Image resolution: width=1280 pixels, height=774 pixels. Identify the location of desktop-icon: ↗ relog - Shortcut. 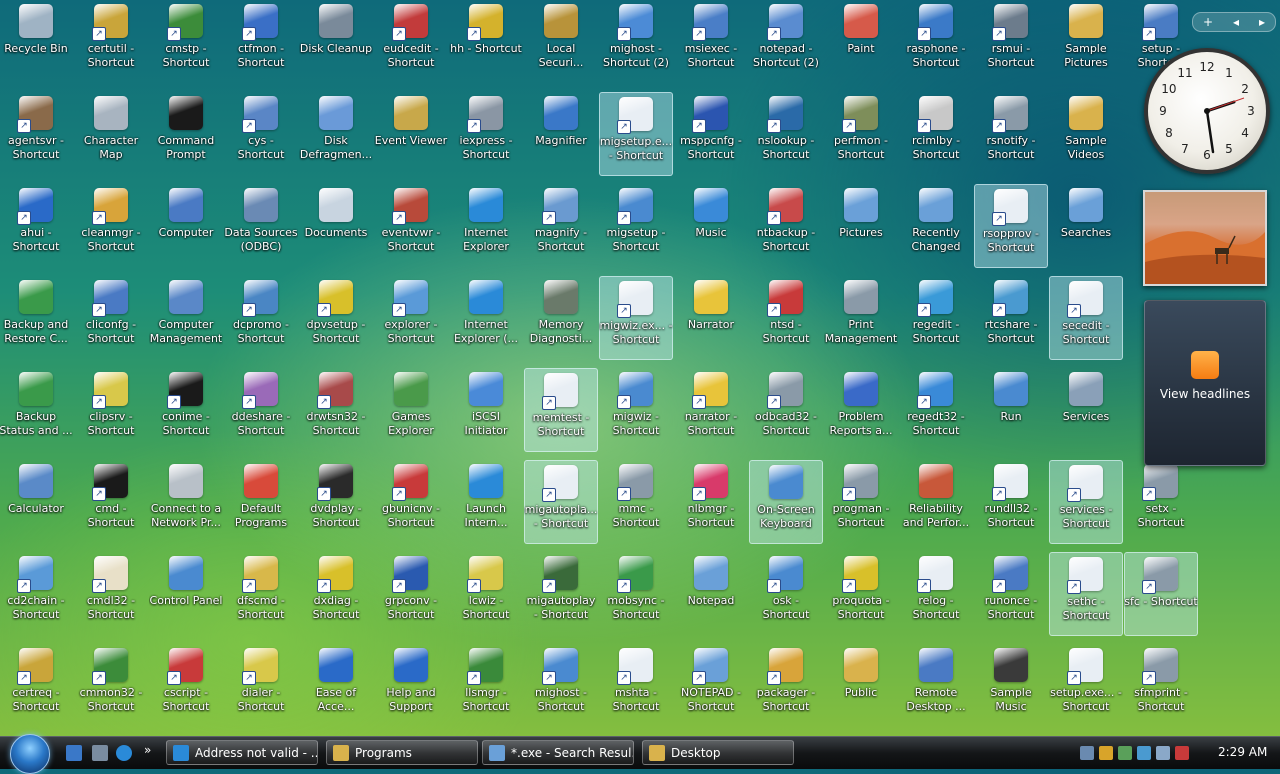
(936, 594).